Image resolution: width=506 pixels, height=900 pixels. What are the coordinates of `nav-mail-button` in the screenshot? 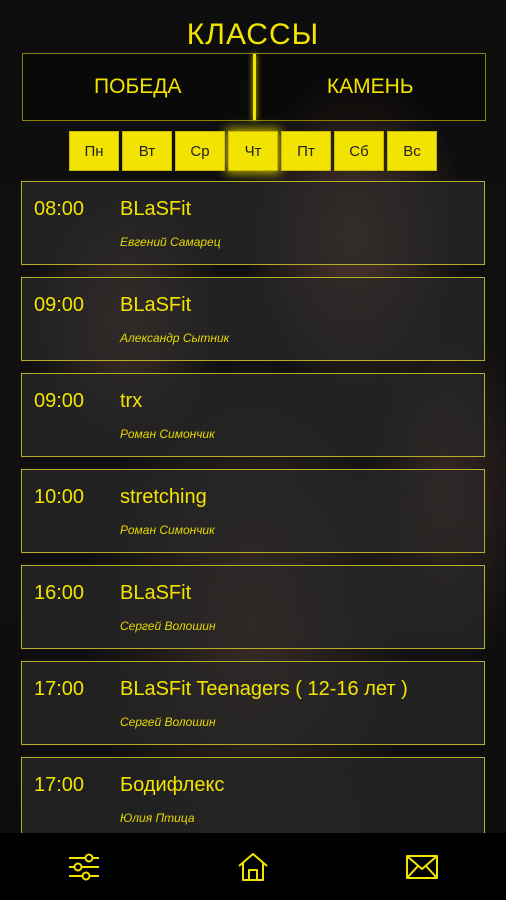 It's located at (422, 867).